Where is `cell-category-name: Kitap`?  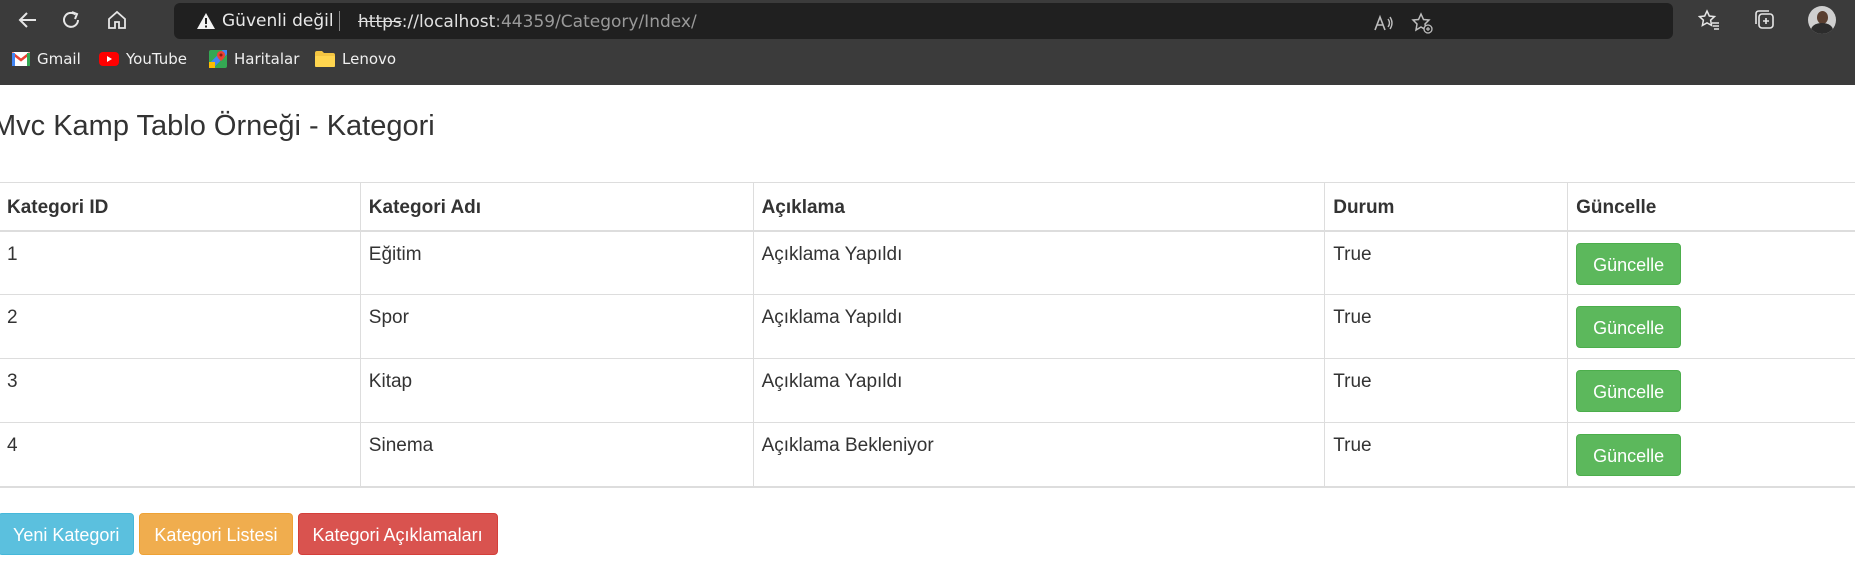
cell-category-name: Kitap is located at coordinates (556, 390).